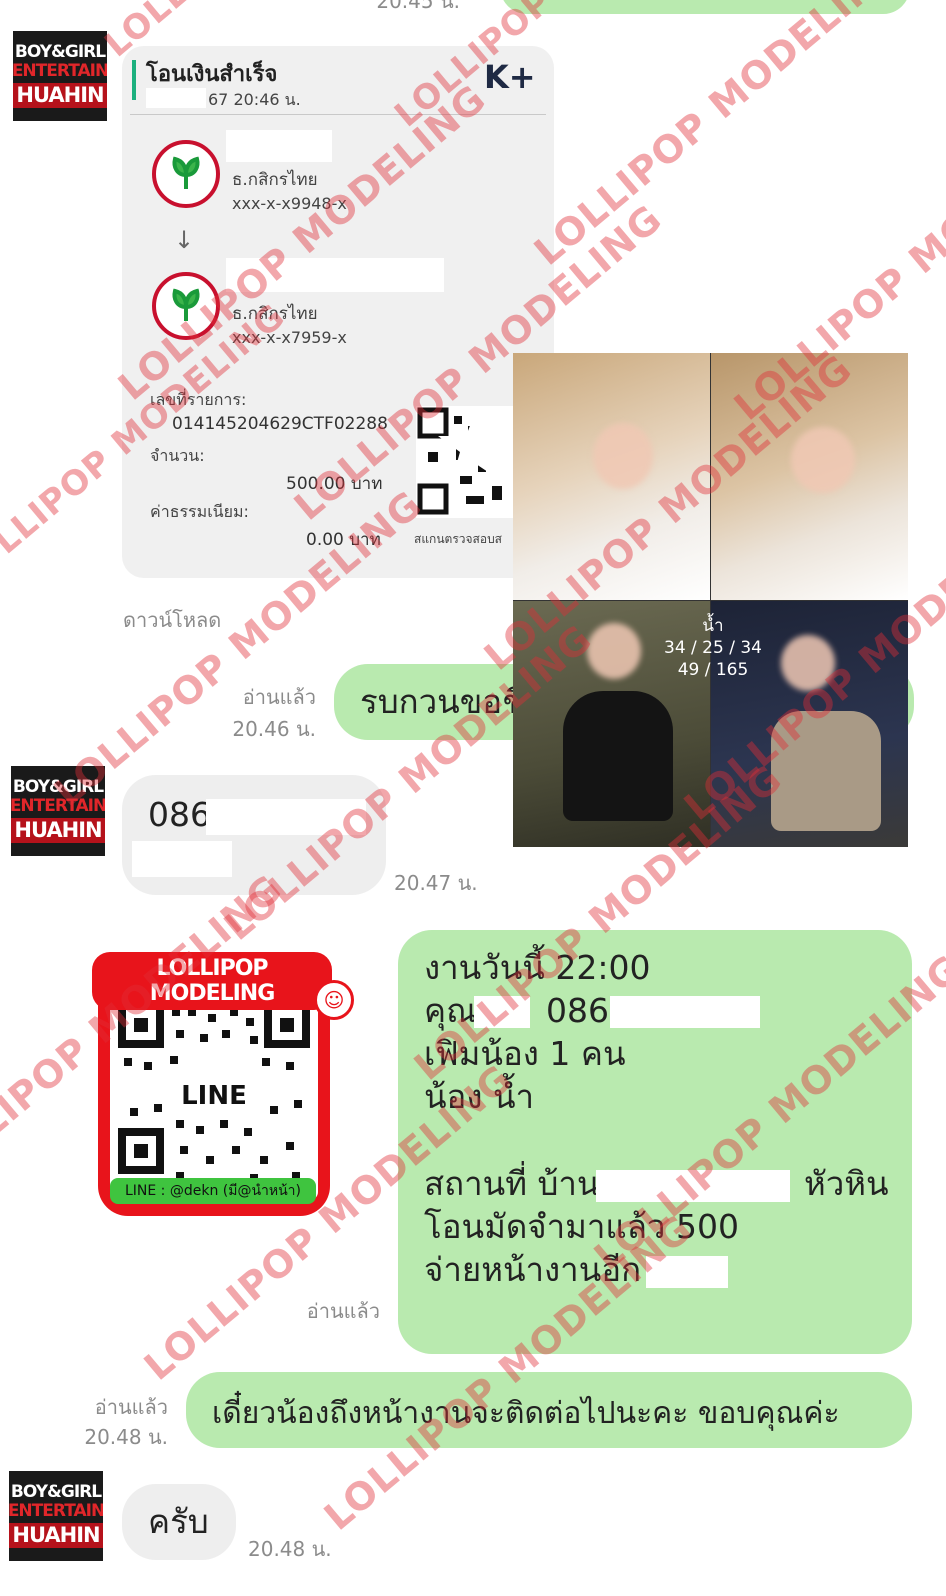 This screenshot has height=1596, width=946. What do you see at coordinates (687, 1272) in the screenshot?
I see `amount-redaction` at bounding box center [687, 1272].